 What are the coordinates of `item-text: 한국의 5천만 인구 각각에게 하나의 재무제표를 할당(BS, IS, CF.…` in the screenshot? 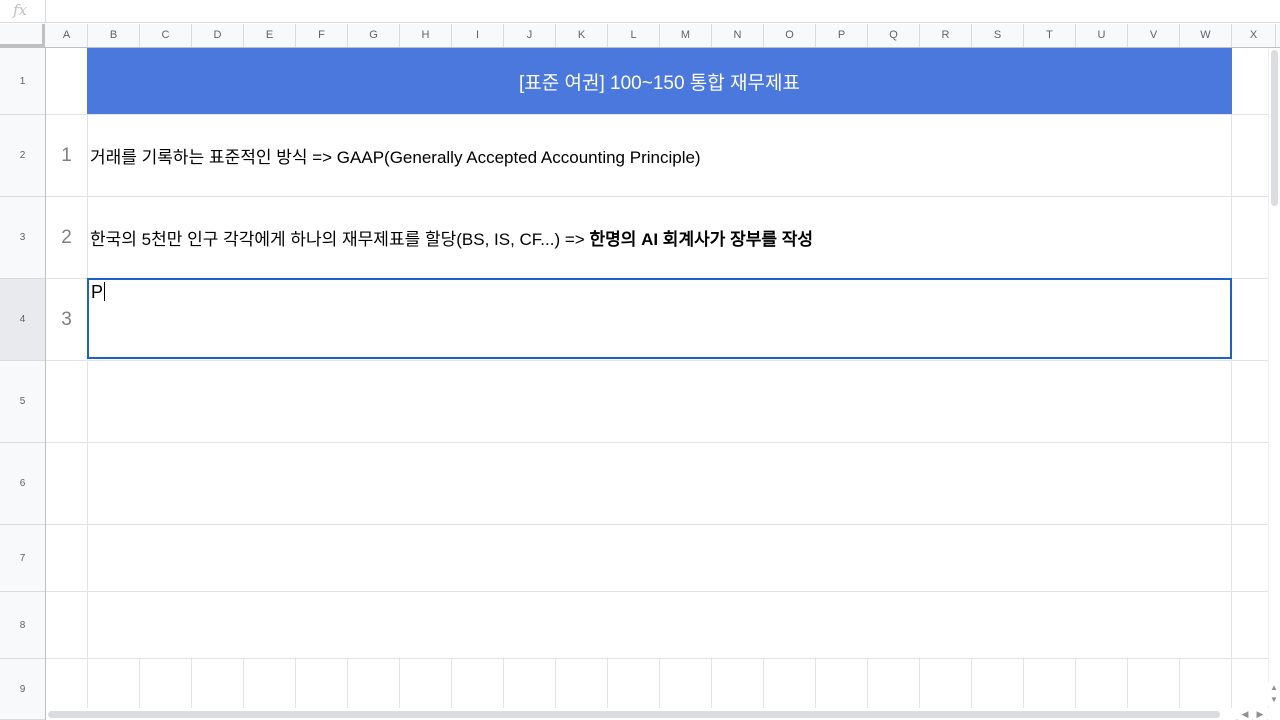 It's located at (340, 239).